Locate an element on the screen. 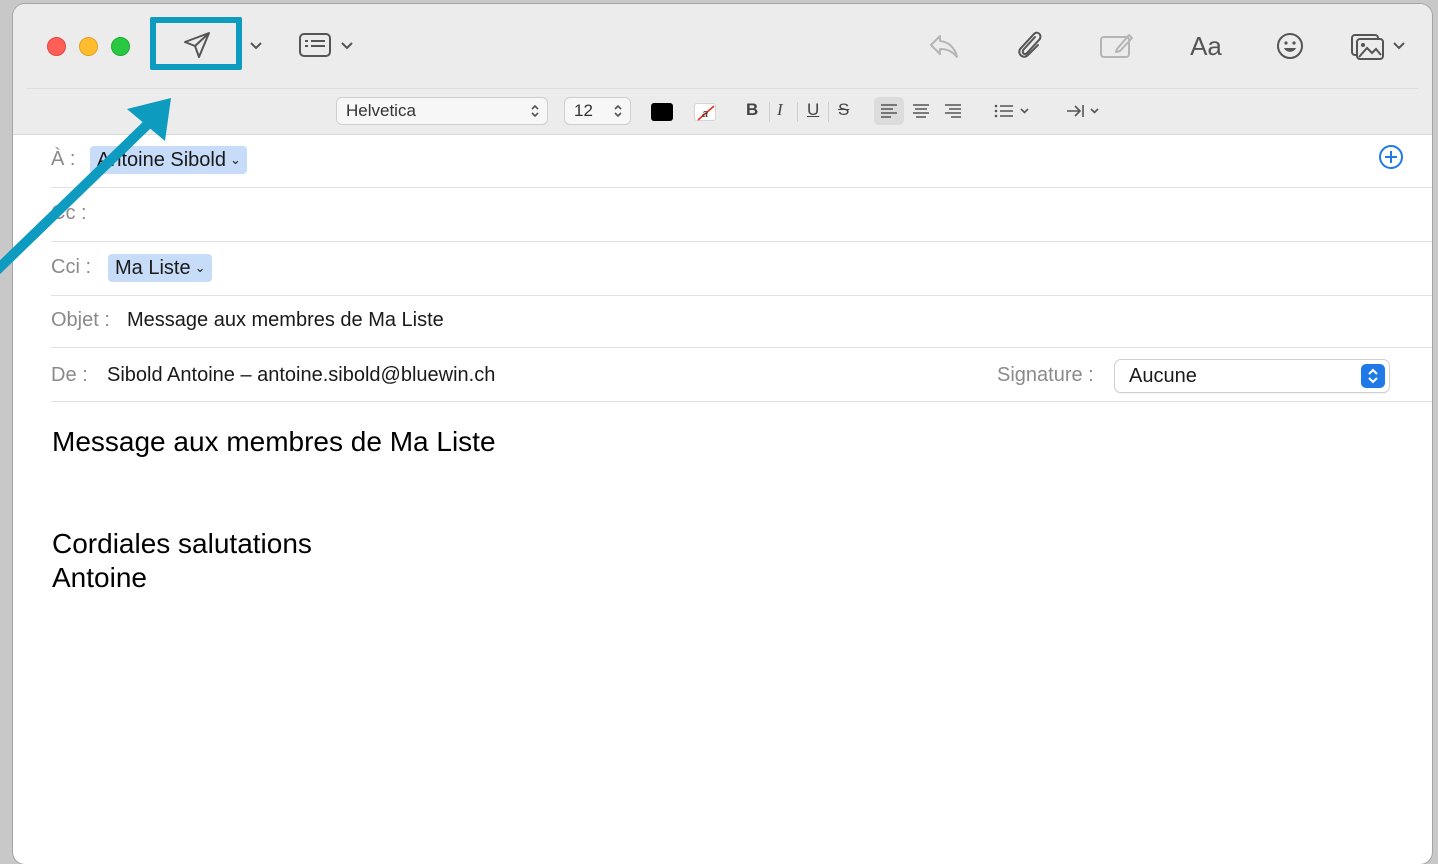  indent-icon is located at coordinates (1083, 111).